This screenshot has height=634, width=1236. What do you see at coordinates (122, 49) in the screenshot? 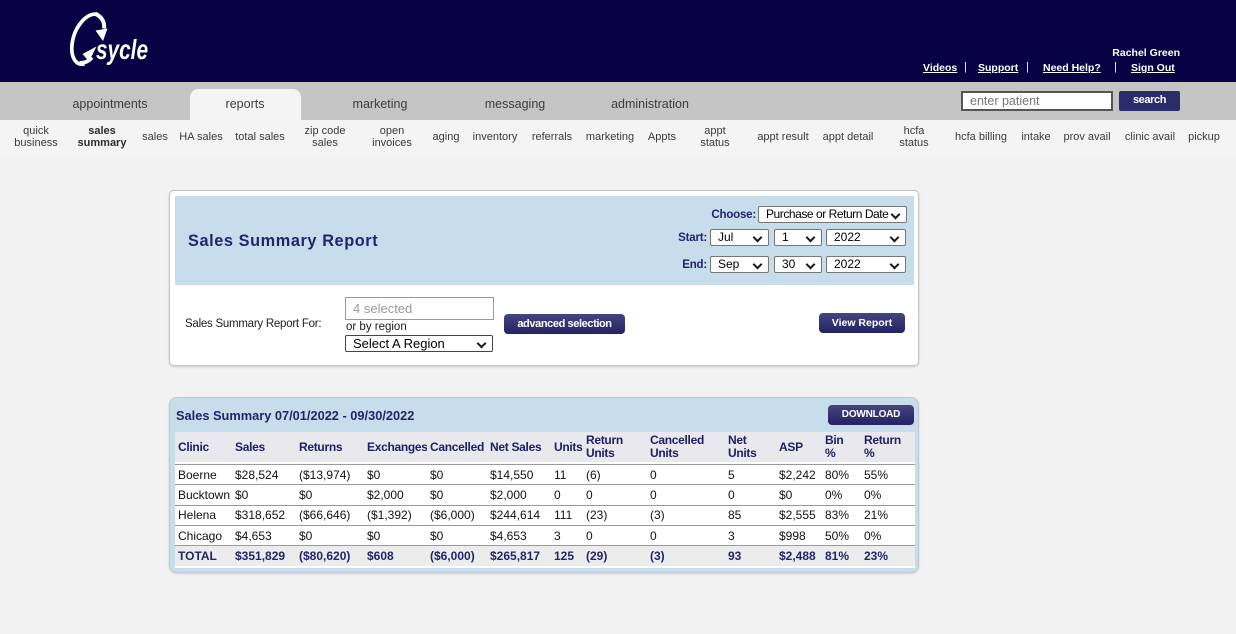
I see `svg-text: sycle` at bounding box center [122, 49].